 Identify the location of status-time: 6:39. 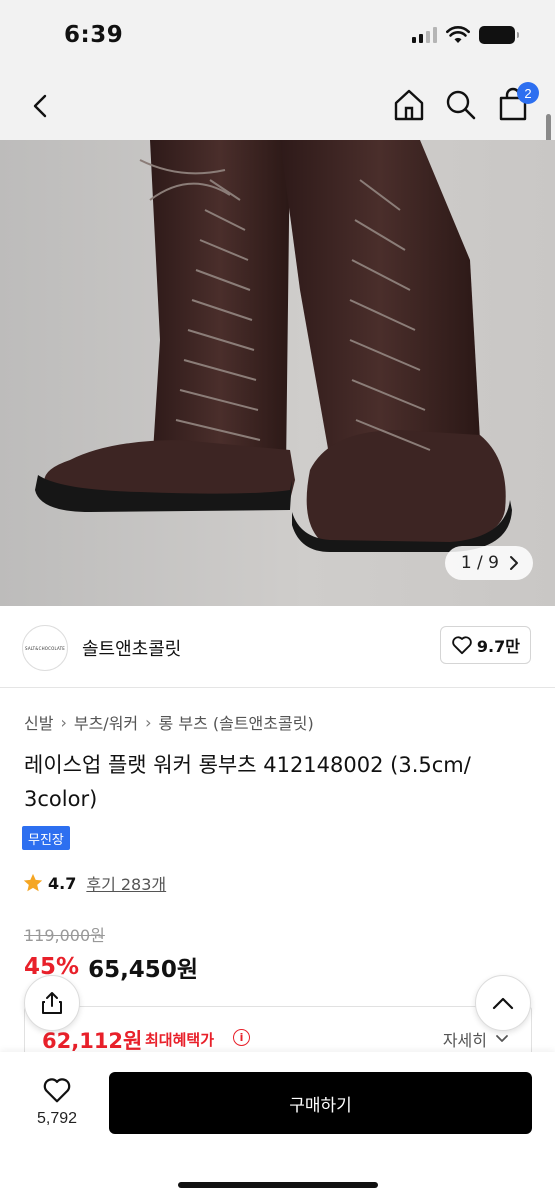
(94, 35).